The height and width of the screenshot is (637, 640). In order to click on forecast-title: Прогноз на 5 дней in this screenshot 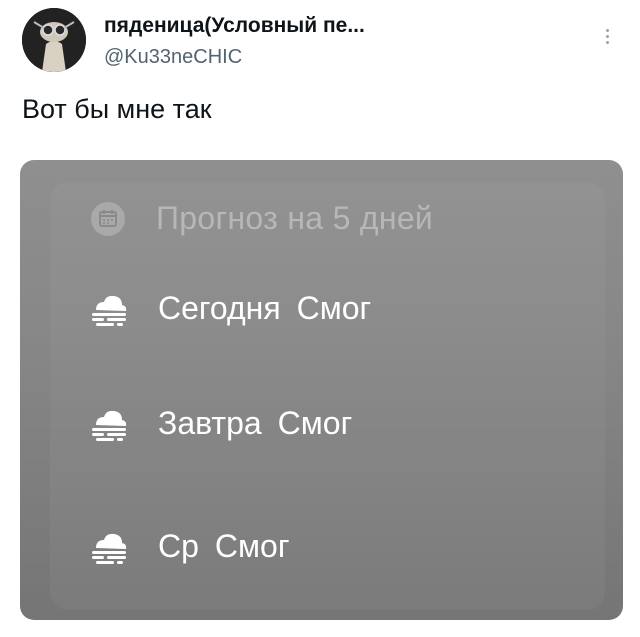, I will do `click(295, 218)`.